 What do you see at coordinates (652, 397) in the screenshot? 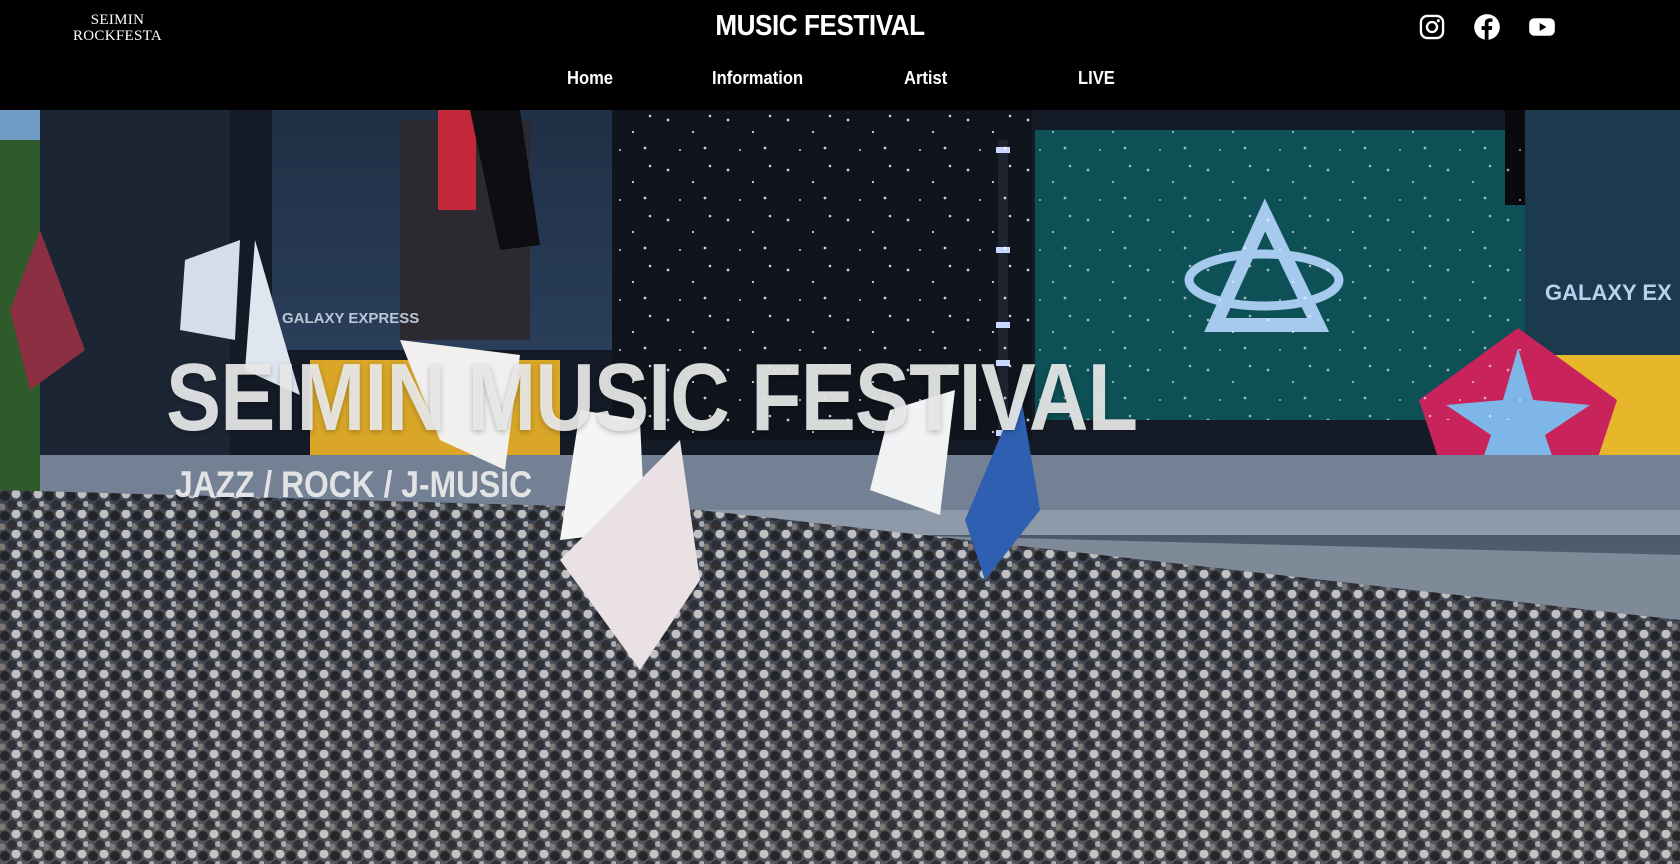
I see `hero-title: SEIMIN MUSIC FESTIVAL` at bounding box center [652, 397].